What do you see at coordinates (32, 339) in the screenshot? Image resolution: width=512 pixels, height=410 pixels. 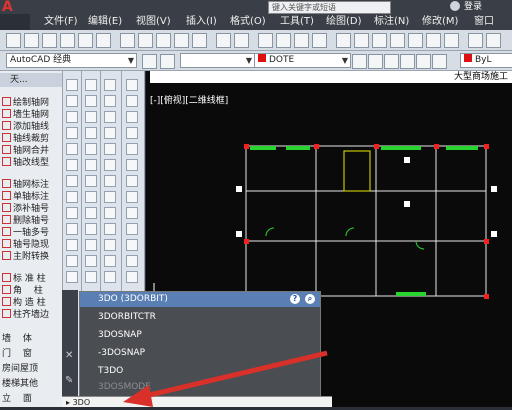 I see `panel-item: 墙 体` at bounding box center [32, 339].